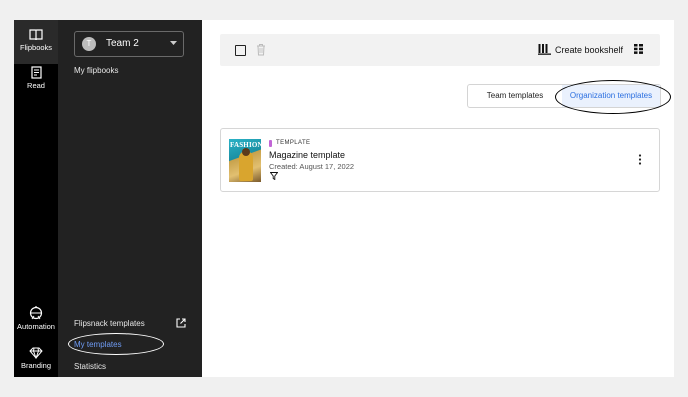 The width and height of the screenshot is (688, 397). Describe the element at coordinates (515, 96) in the screenshot. I see `tab-team-templates: Team templates` at that location.